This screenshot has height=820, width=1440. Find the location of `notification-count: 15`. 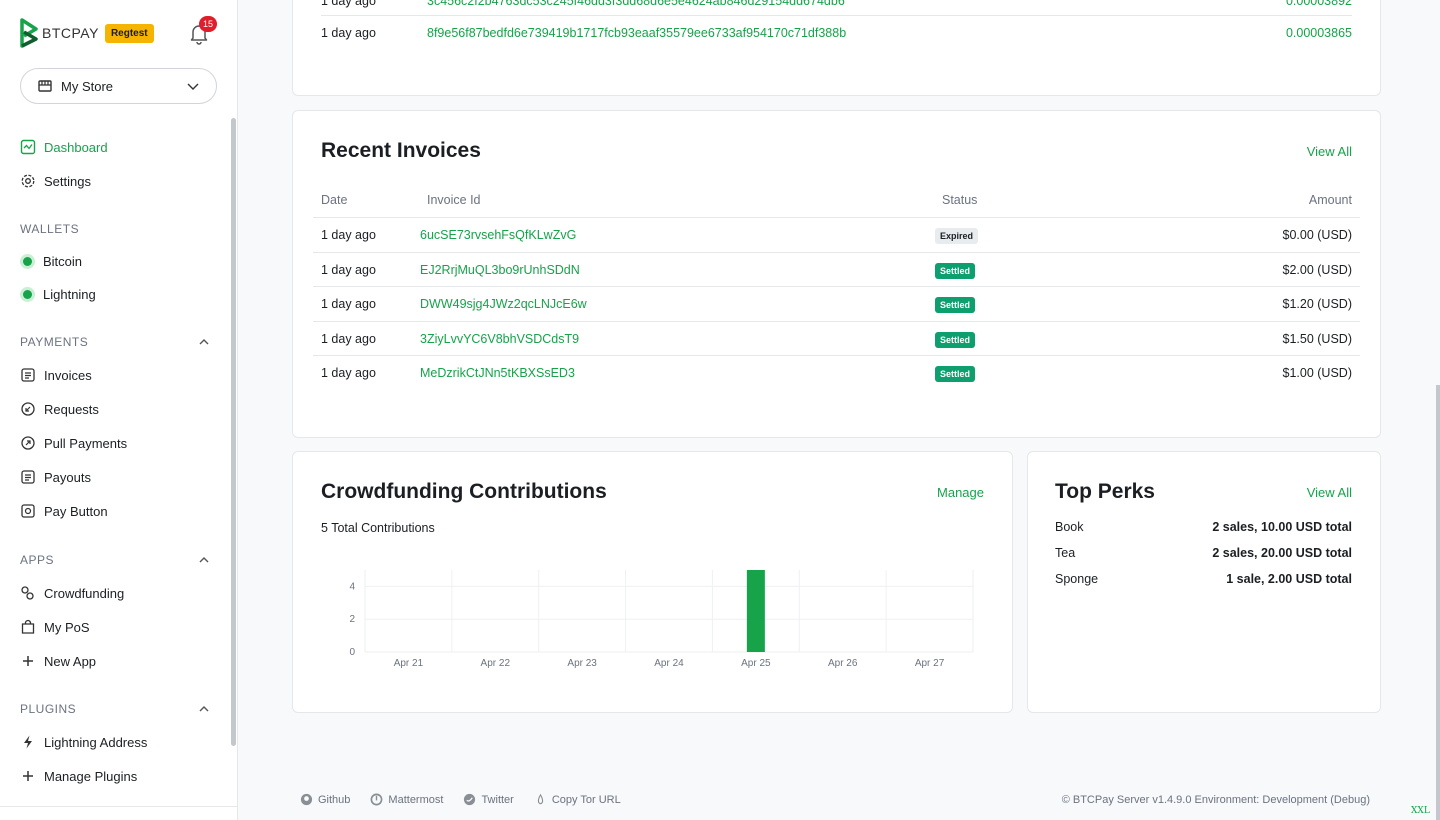

notification-count: 15 is located at coordinates (208, 24).